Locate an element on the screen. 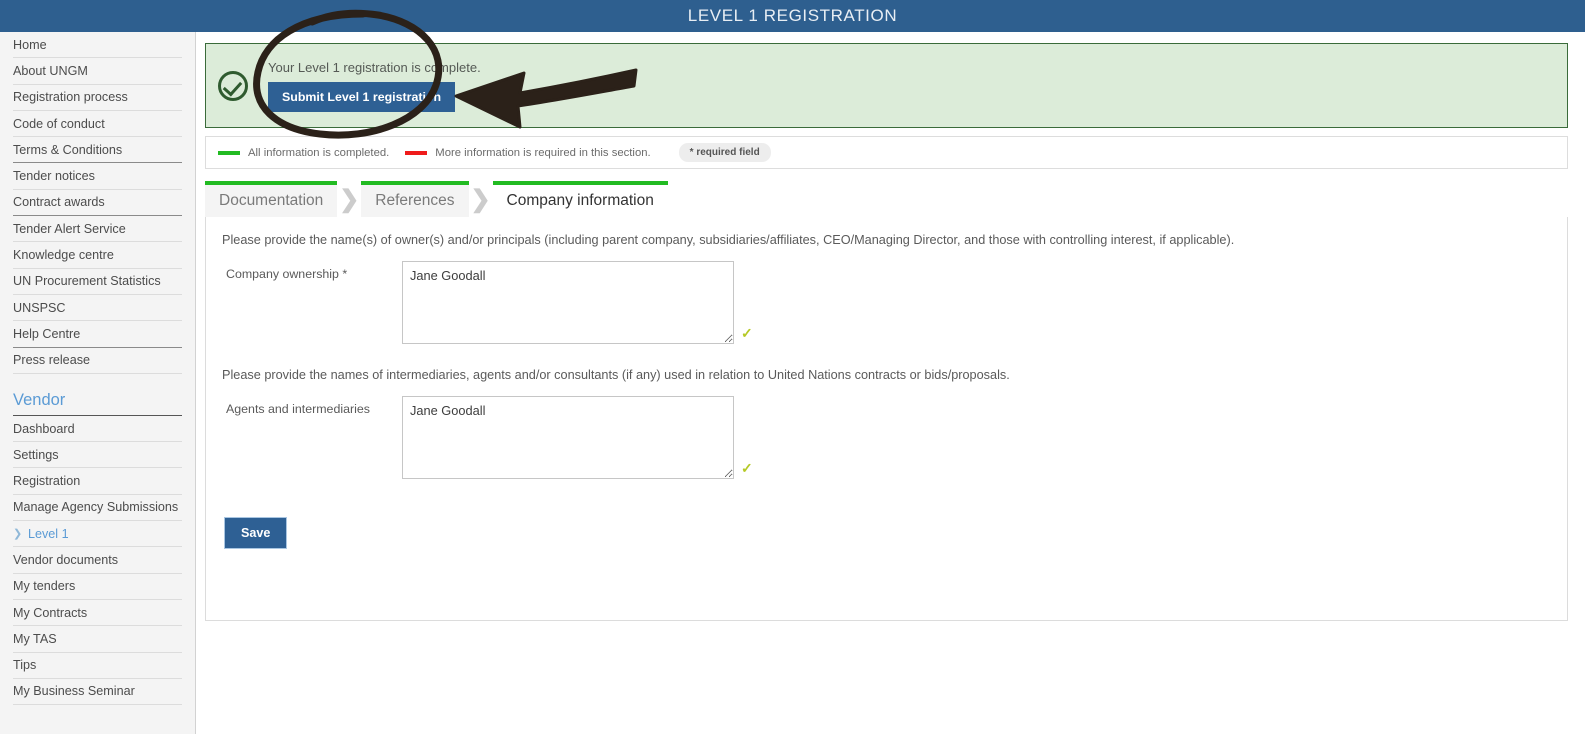  red-dash-icon is located at coordinates (416, 152).